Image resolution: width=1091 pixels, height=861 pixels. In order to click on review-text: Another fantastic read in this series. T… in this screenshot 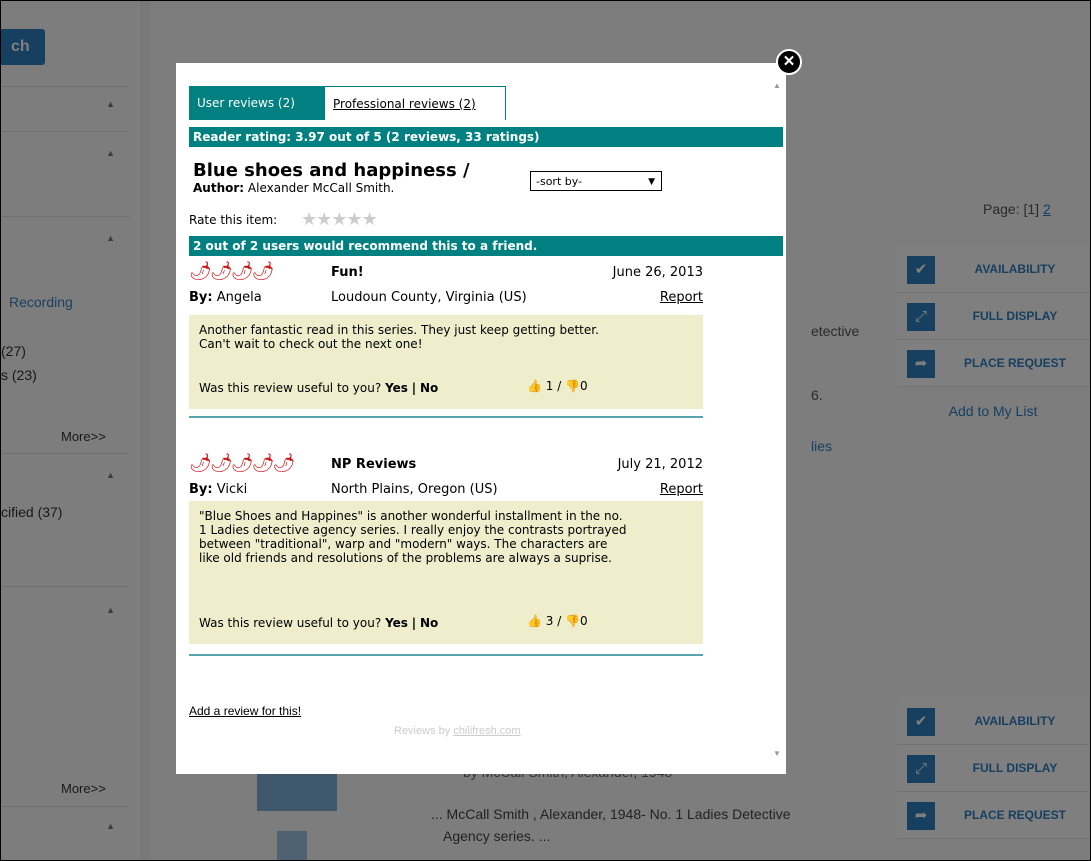, I will do `click(399, 337)`.